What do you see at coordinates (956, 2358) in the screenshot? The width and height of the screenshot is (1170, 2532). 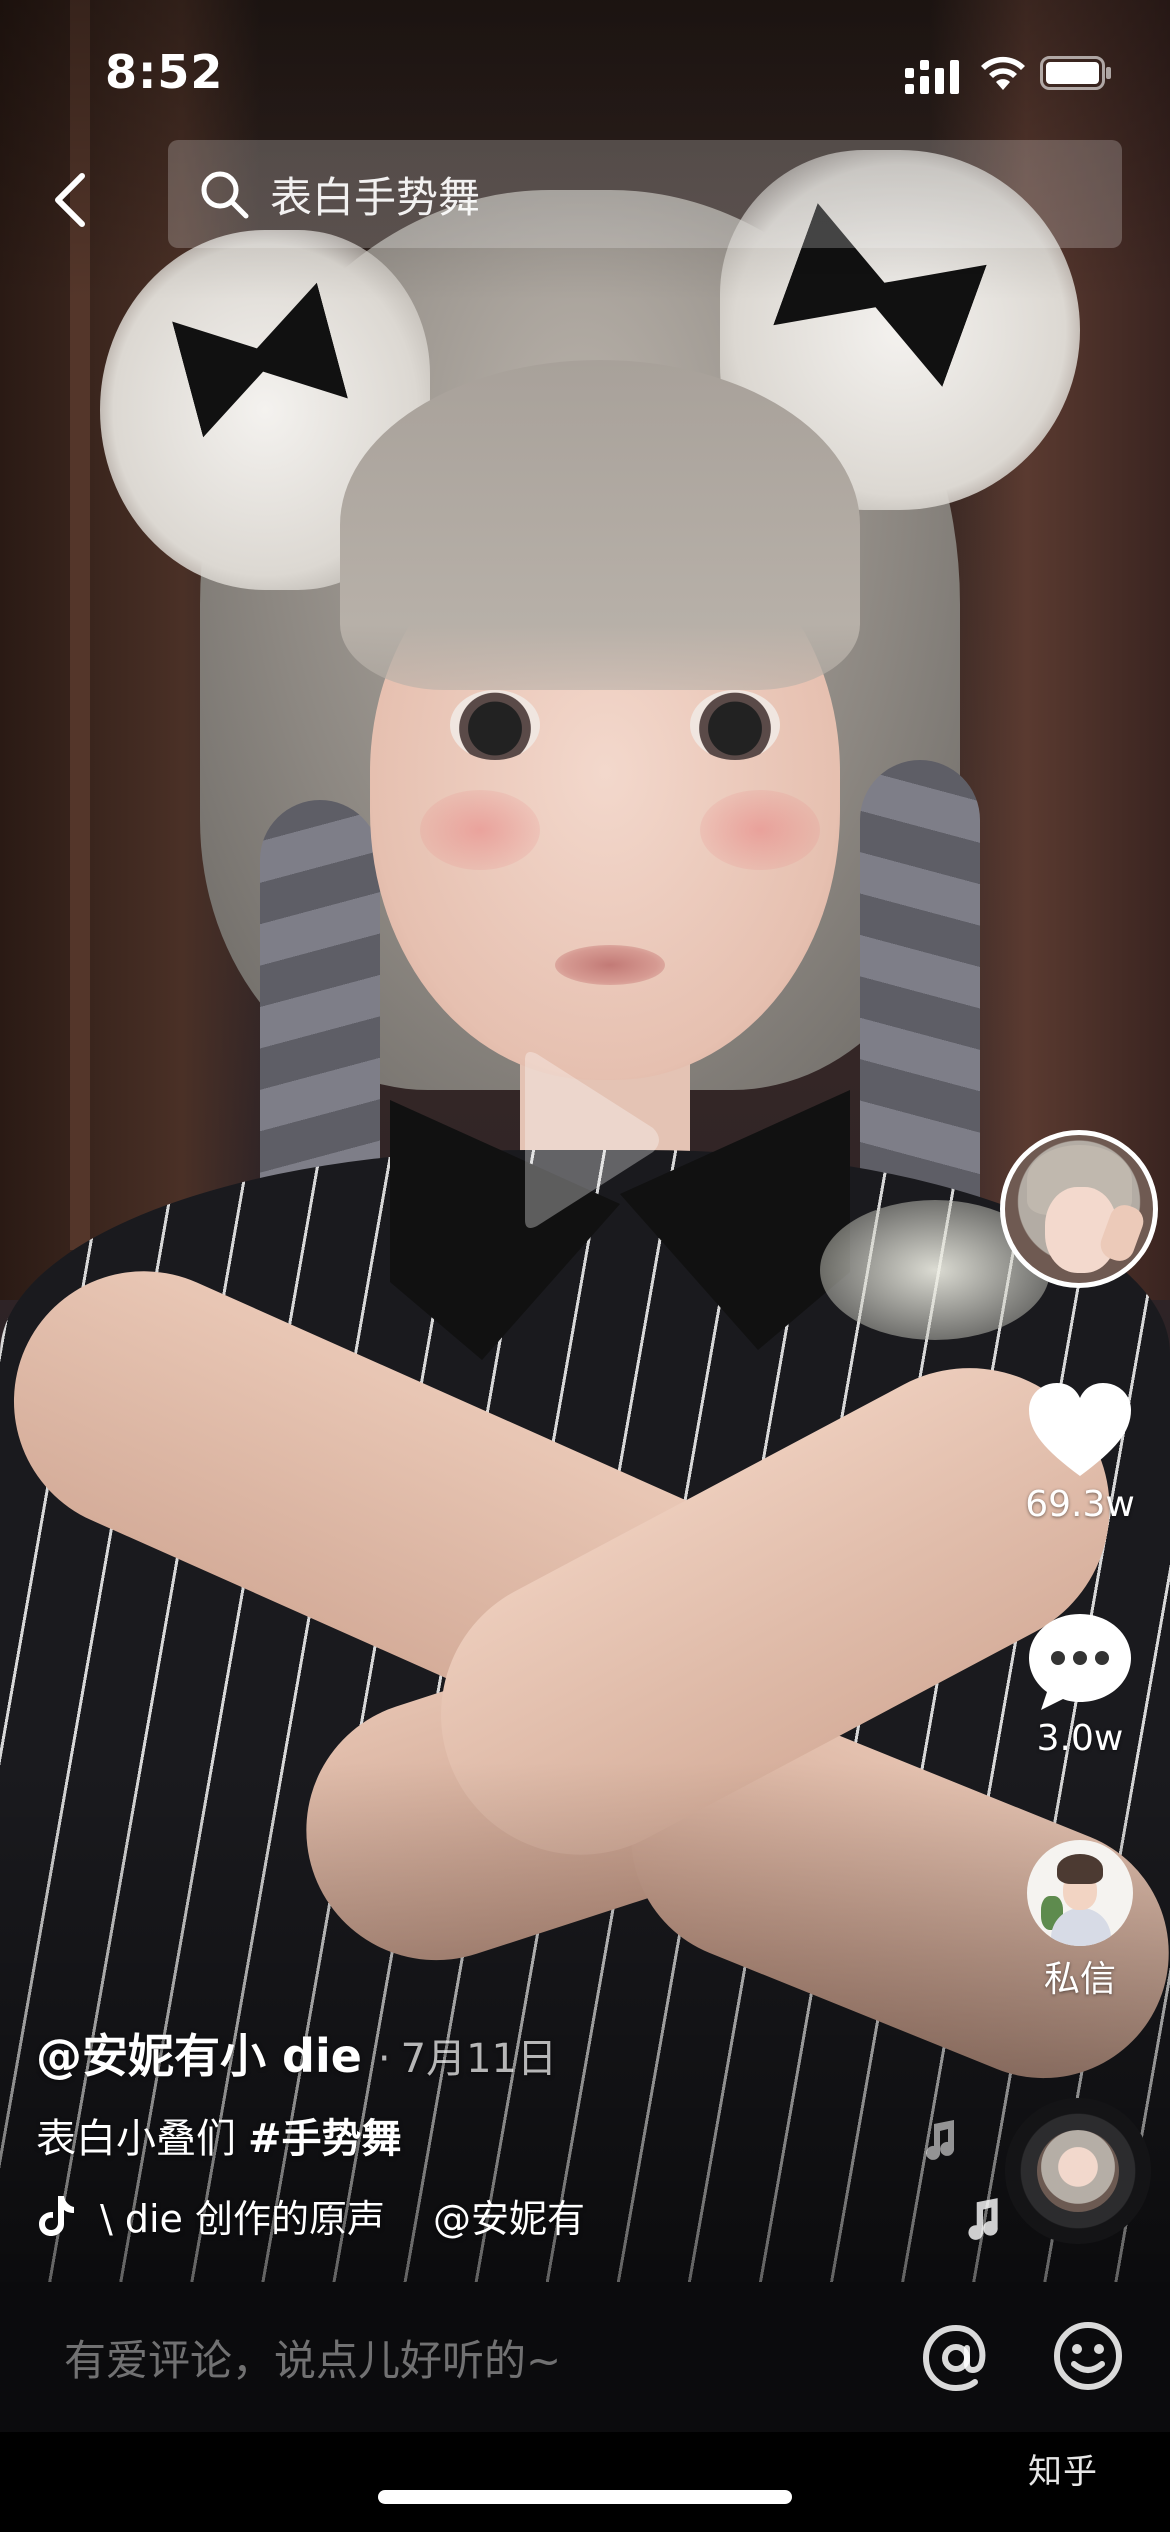 I see `at-icon` at bounding box center [956, 2358].